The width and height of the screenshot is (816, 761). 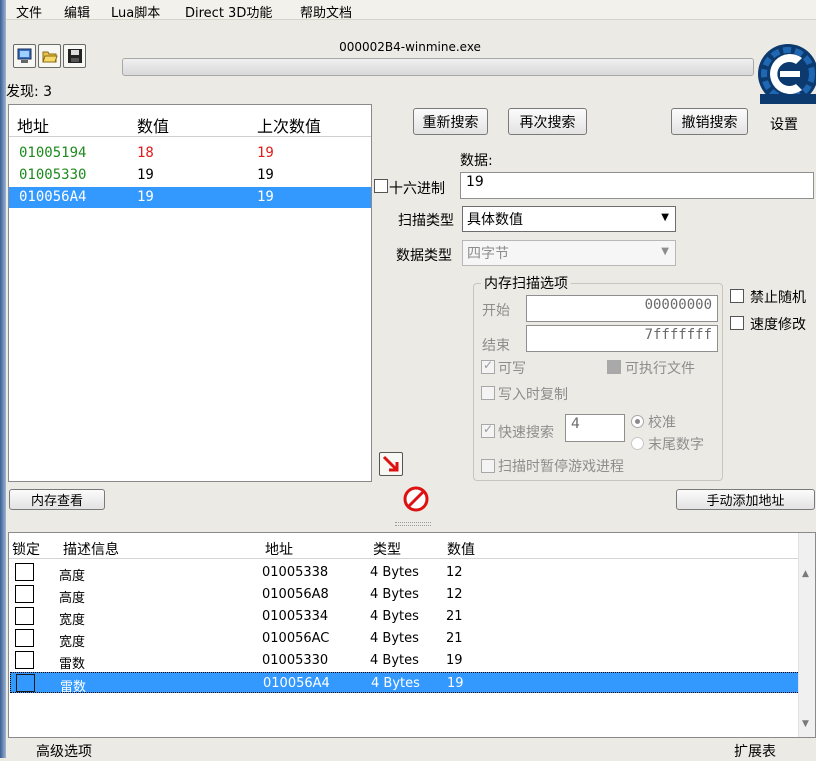 I want to click on start-address-input: 00000000, so click(x=622, y=308).